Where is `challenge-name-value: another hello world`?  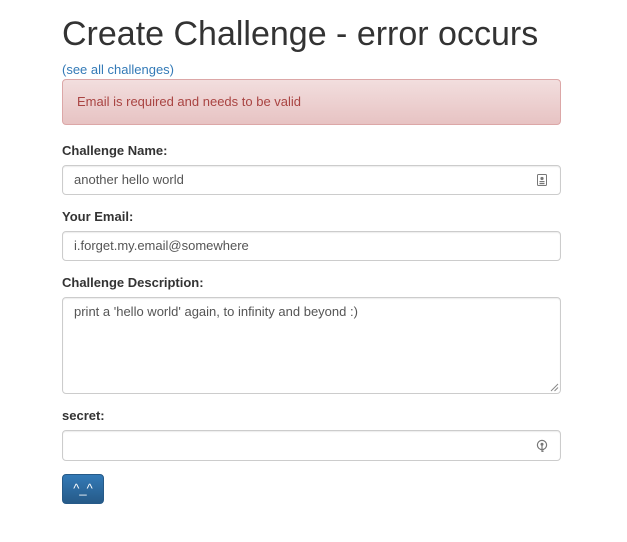
challenge-name-value: another hello world is located at coordinates (129, 179).